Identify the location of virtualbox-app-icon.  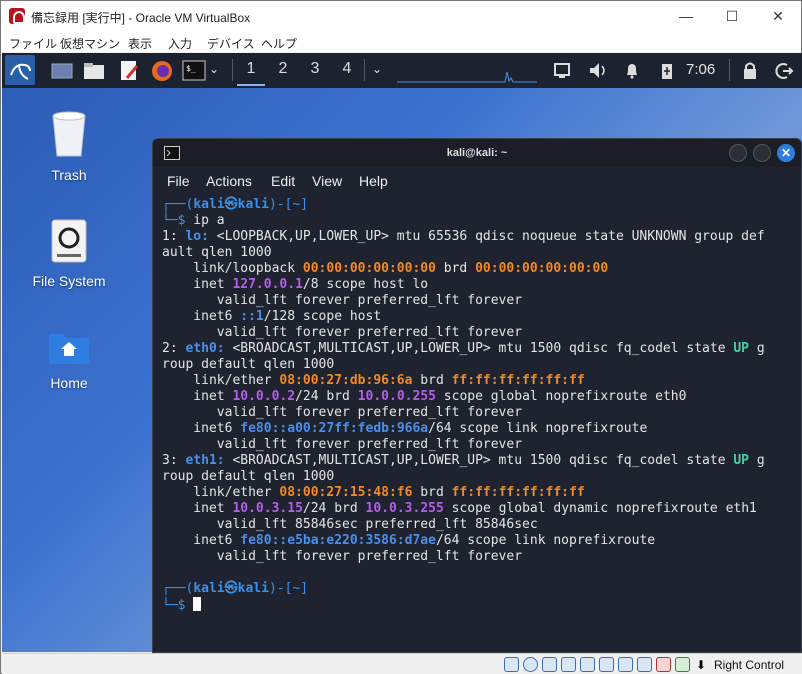
(17, 16).